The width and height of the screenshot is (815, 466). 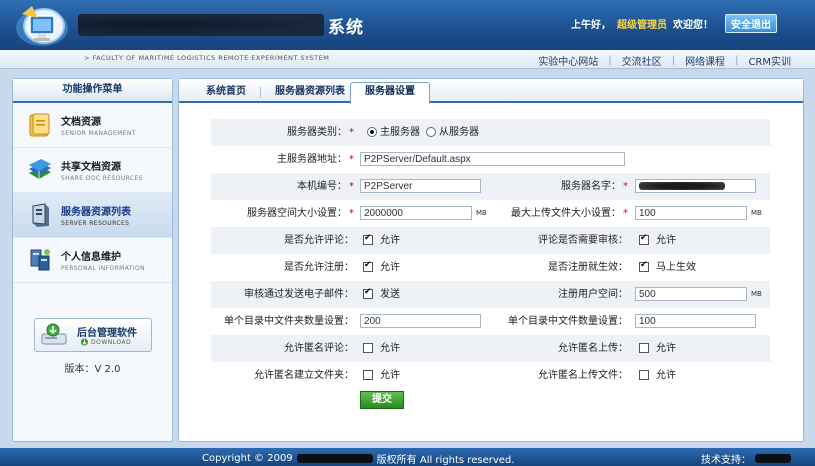 I want to click on form-row-server-type: 服务器类别： * 主服务器 从服务器, so click(x=490, y=132).